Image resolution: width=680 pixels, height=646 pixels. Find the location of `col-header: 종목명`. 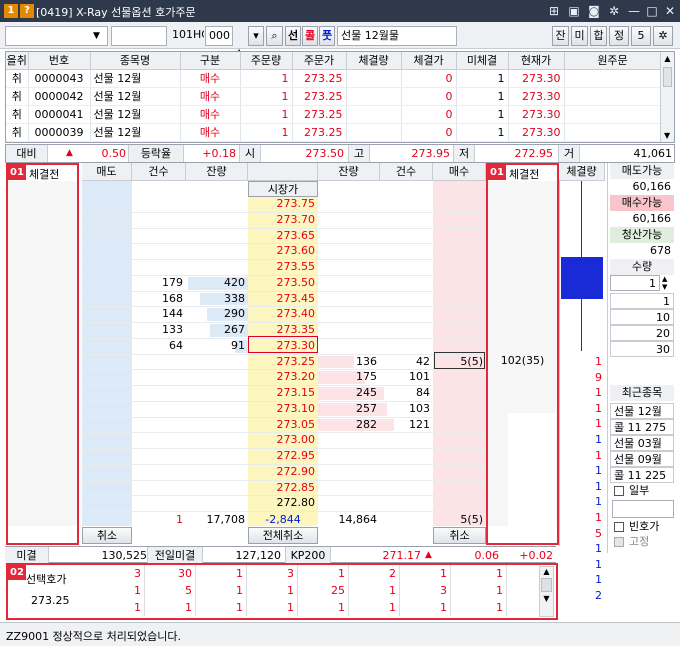

col-header: 종목명 is located at coordinates (135, 61).